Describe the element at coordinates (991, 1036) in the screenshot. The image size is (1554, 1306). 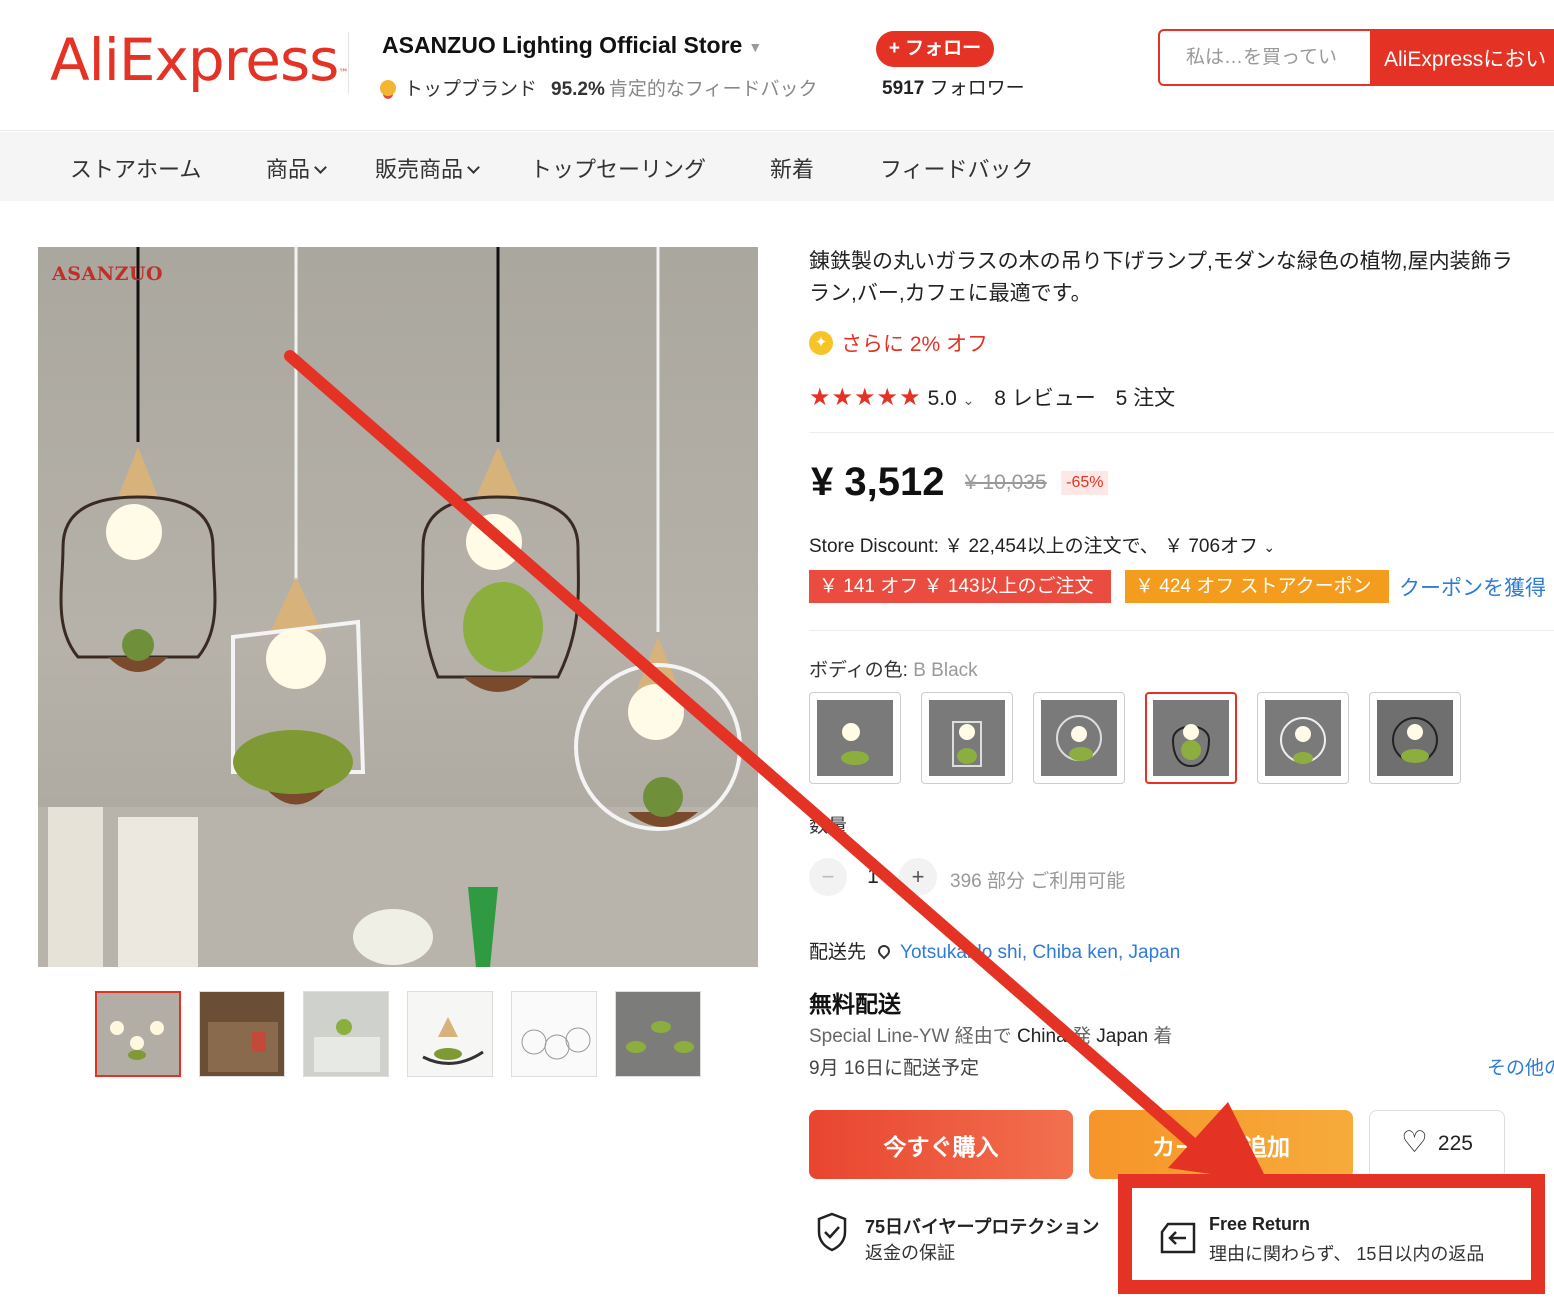
I see `shipping-method: Special Line-YW 経由で China 発 Japan 着` at that location.